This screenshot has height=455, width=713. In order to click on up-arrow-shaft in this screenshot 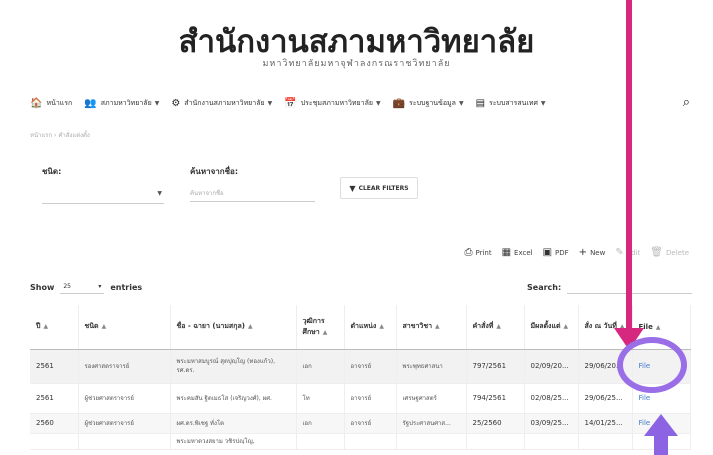, I will do `click(661, 444)`.